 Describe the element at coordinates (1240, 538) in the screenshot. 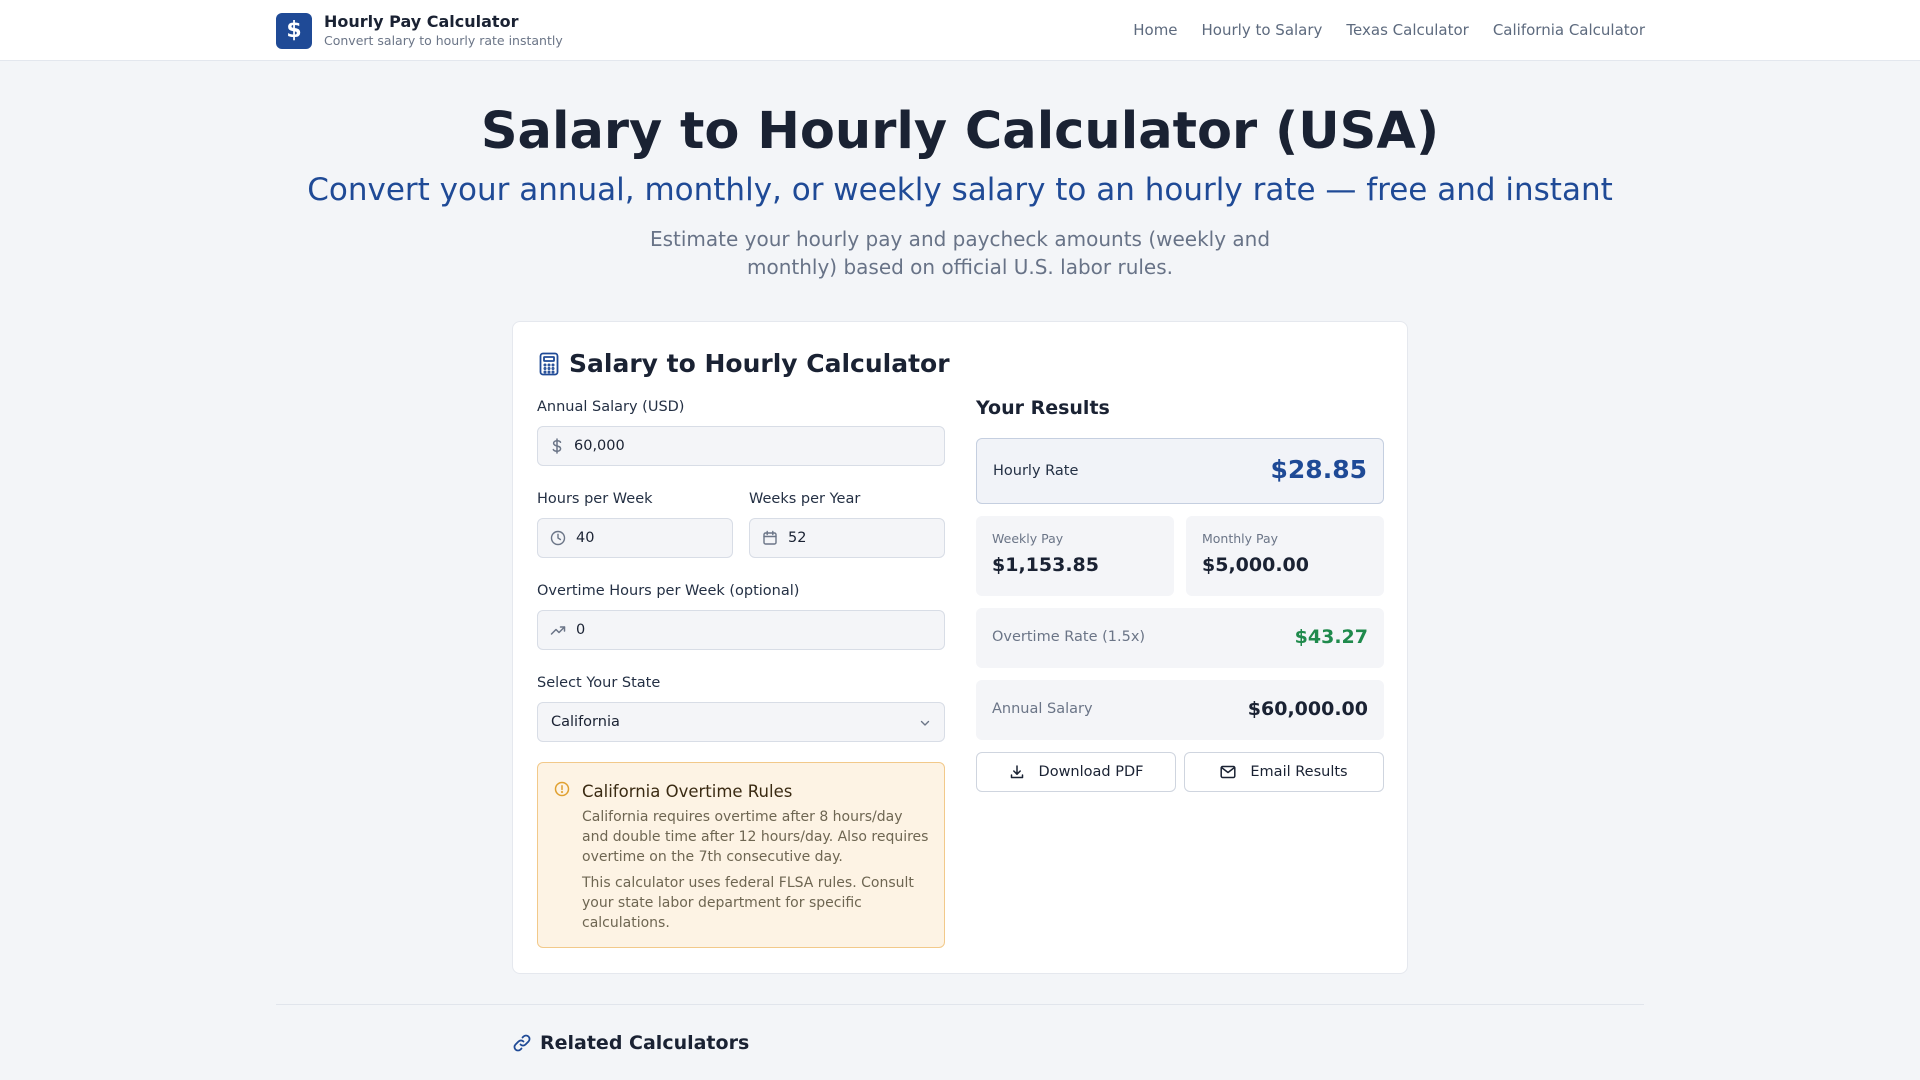

I see `monthly-pay-label: Monthly Pay` at that location.